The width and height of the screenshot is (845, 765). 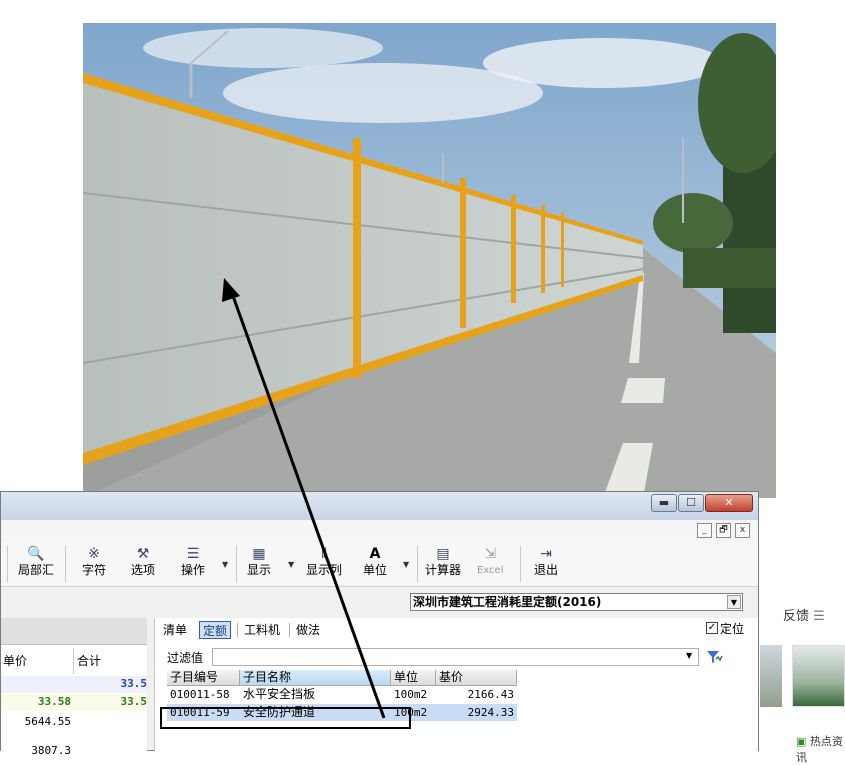 I want to click on calculator-button: ▤ 计算器, so click(x=443, y=562).